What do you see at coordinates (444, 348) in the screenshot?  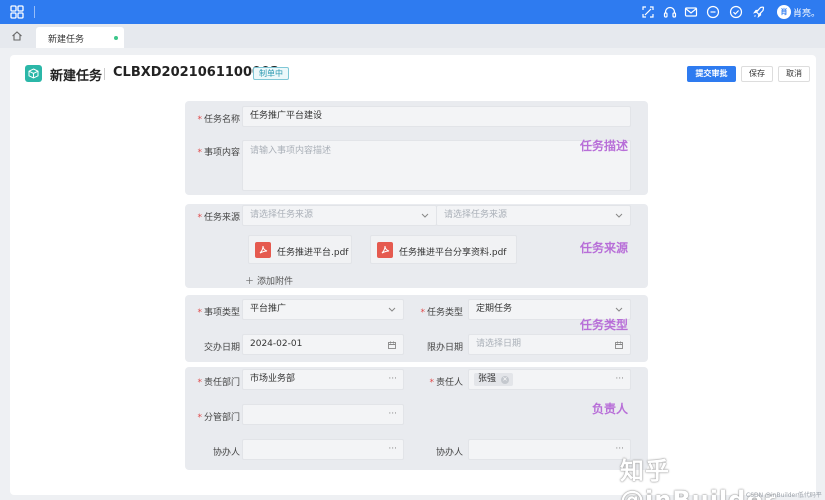 I see `deadline-label: 限办日期` at bounding box center [444, 348].